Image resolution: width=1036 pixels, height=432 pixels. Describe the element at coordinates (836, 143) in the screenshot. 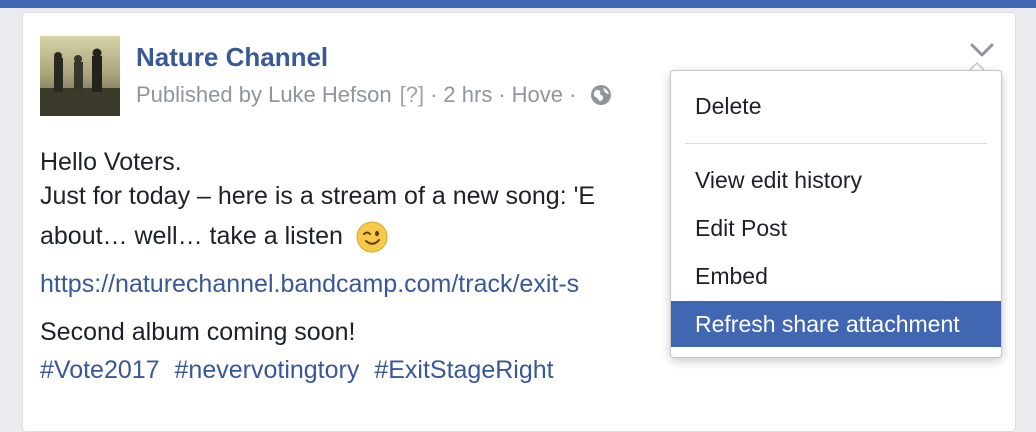

I see `menu-divider` at that location.